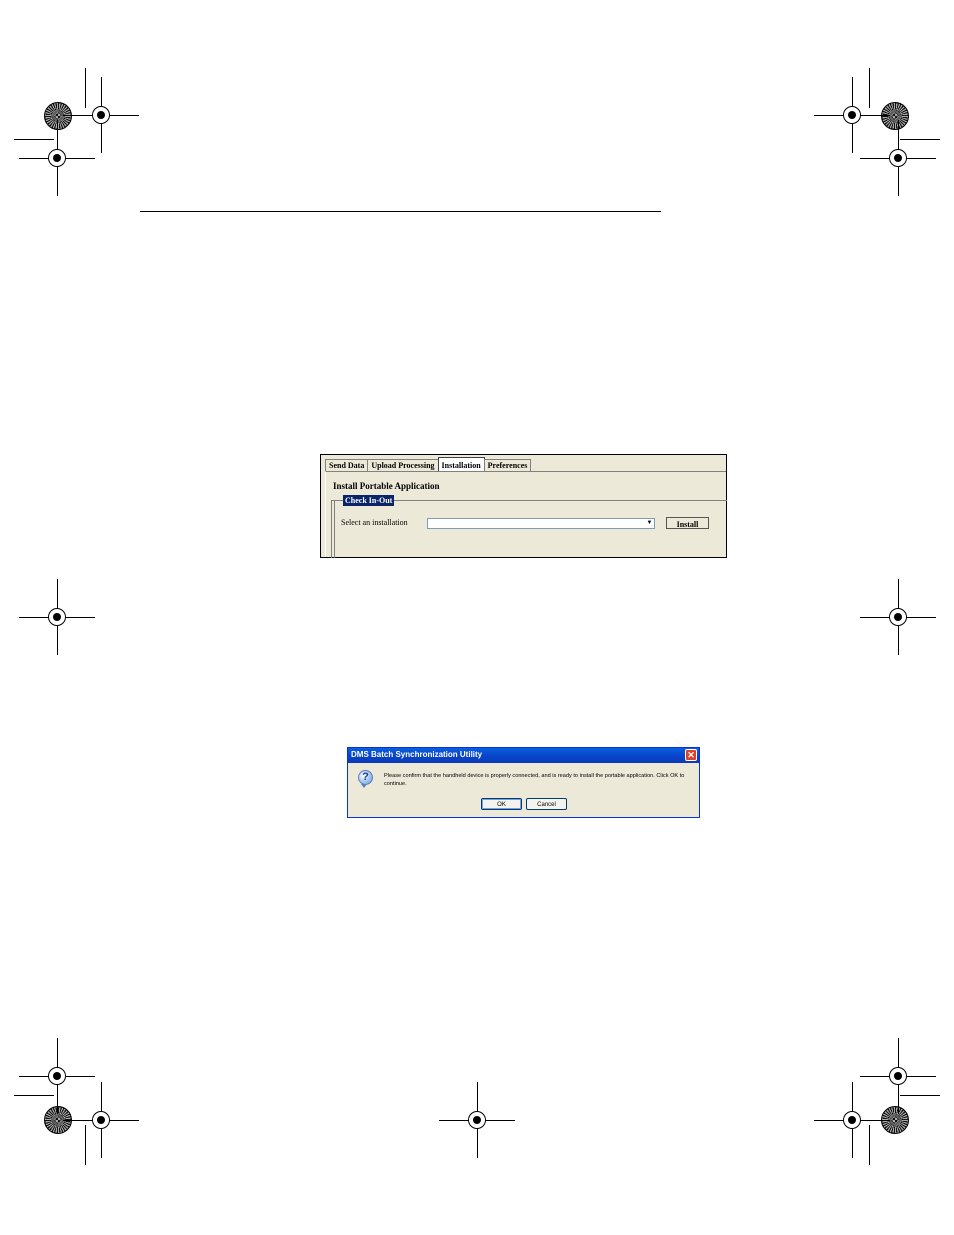 The width and height of the screenshot is (954, 1235). I want to click on dialog-title: DMS Batch Synchronization Utility, so click(417, 754).